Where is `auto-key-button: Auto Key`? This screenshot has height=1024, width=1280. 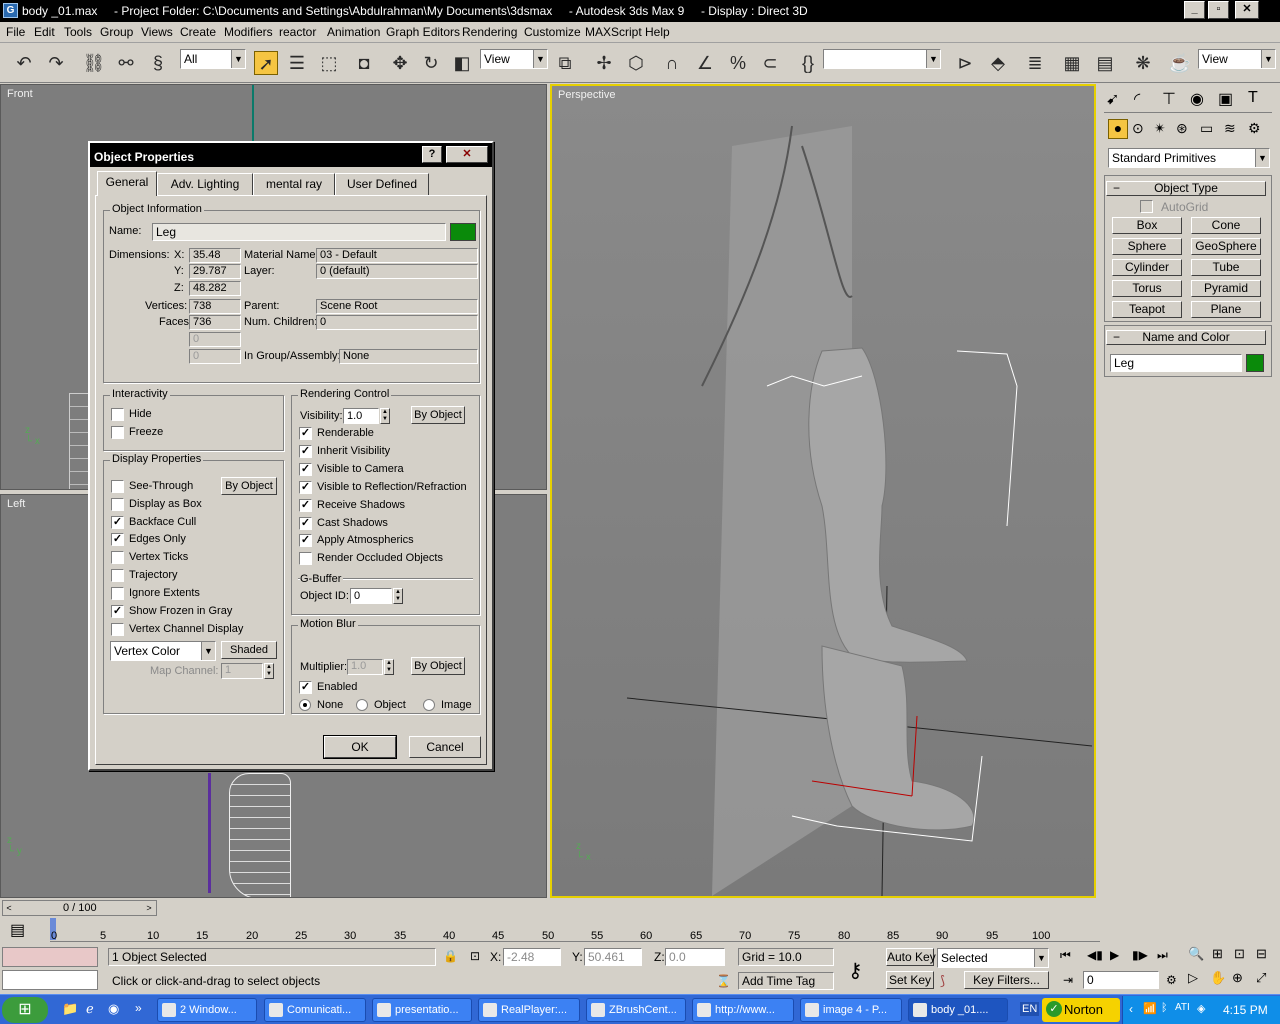
auto-key-button: Auto Key is located at coordinates (911, 957).